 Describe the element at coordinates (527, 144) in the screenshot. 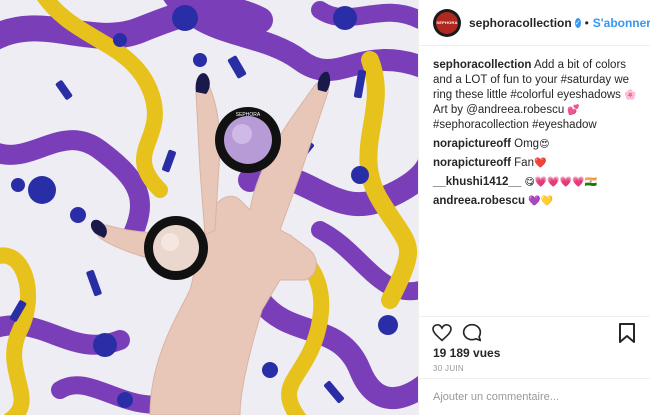

I see `comment-text: Omg` at that location.